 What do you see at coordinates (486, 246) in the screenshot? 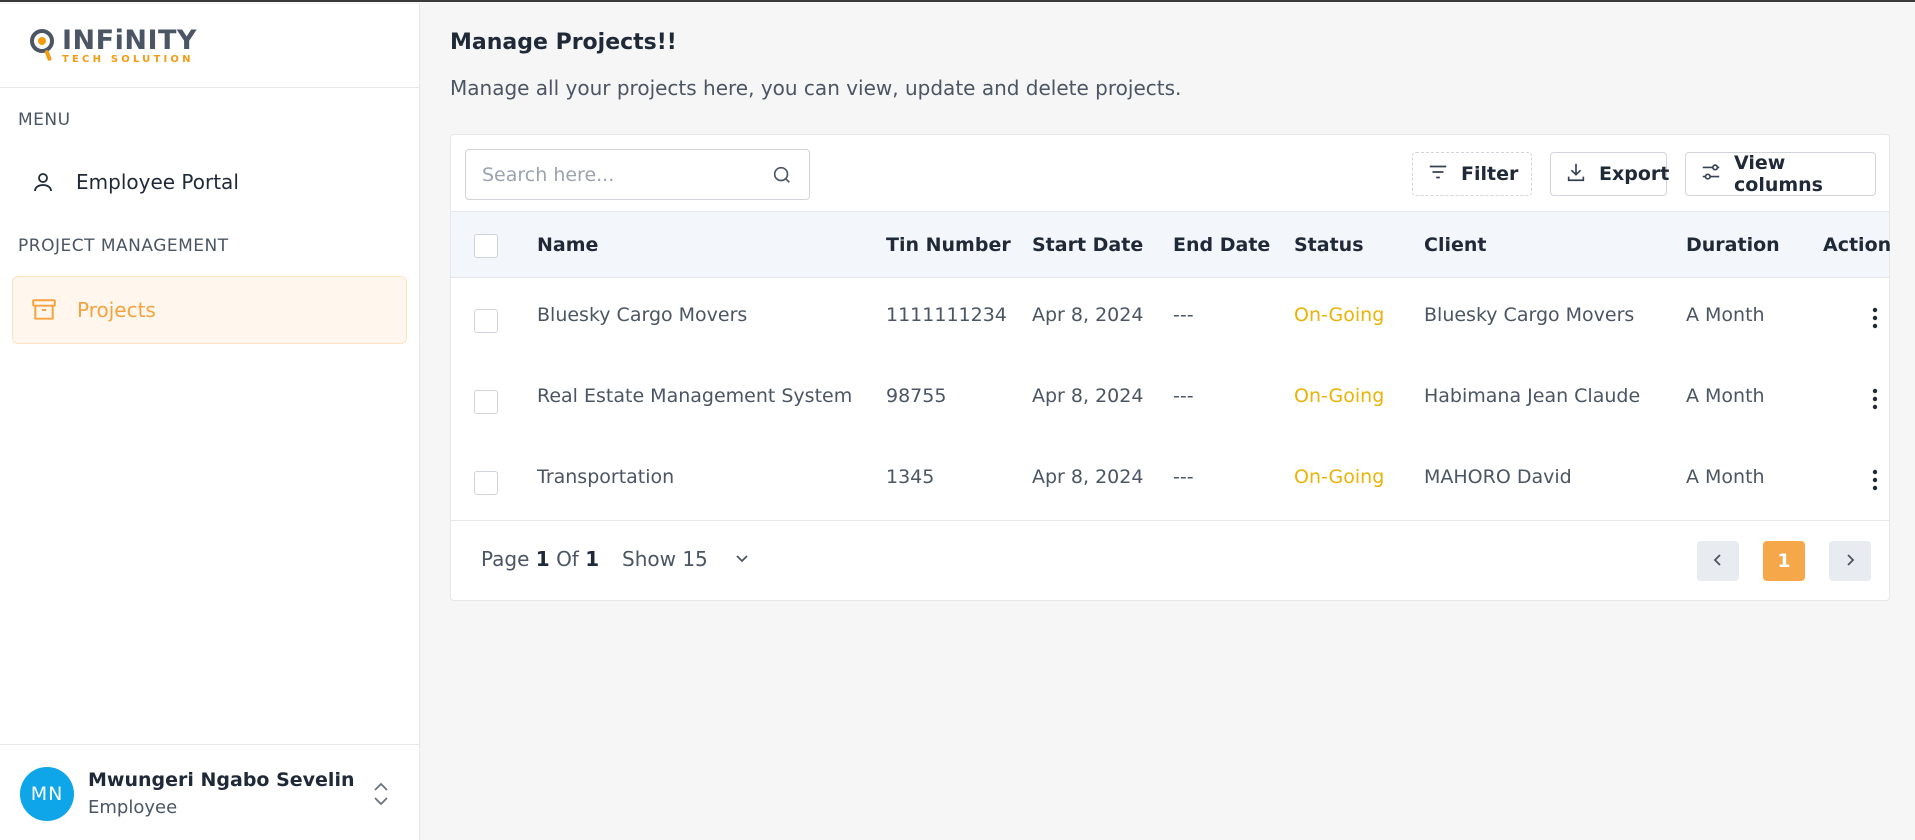
I see `select-all-checkbox` at bounding box center [486, 246].